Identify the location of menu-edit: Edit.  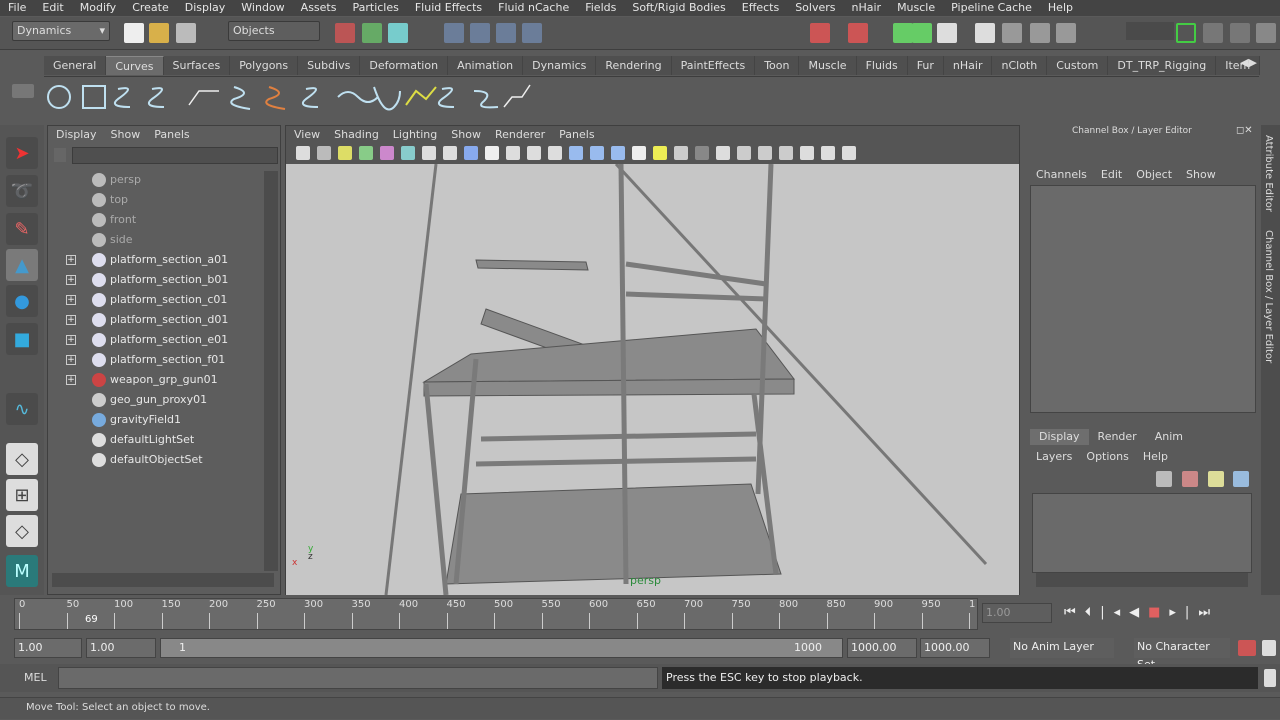
(52, 8).